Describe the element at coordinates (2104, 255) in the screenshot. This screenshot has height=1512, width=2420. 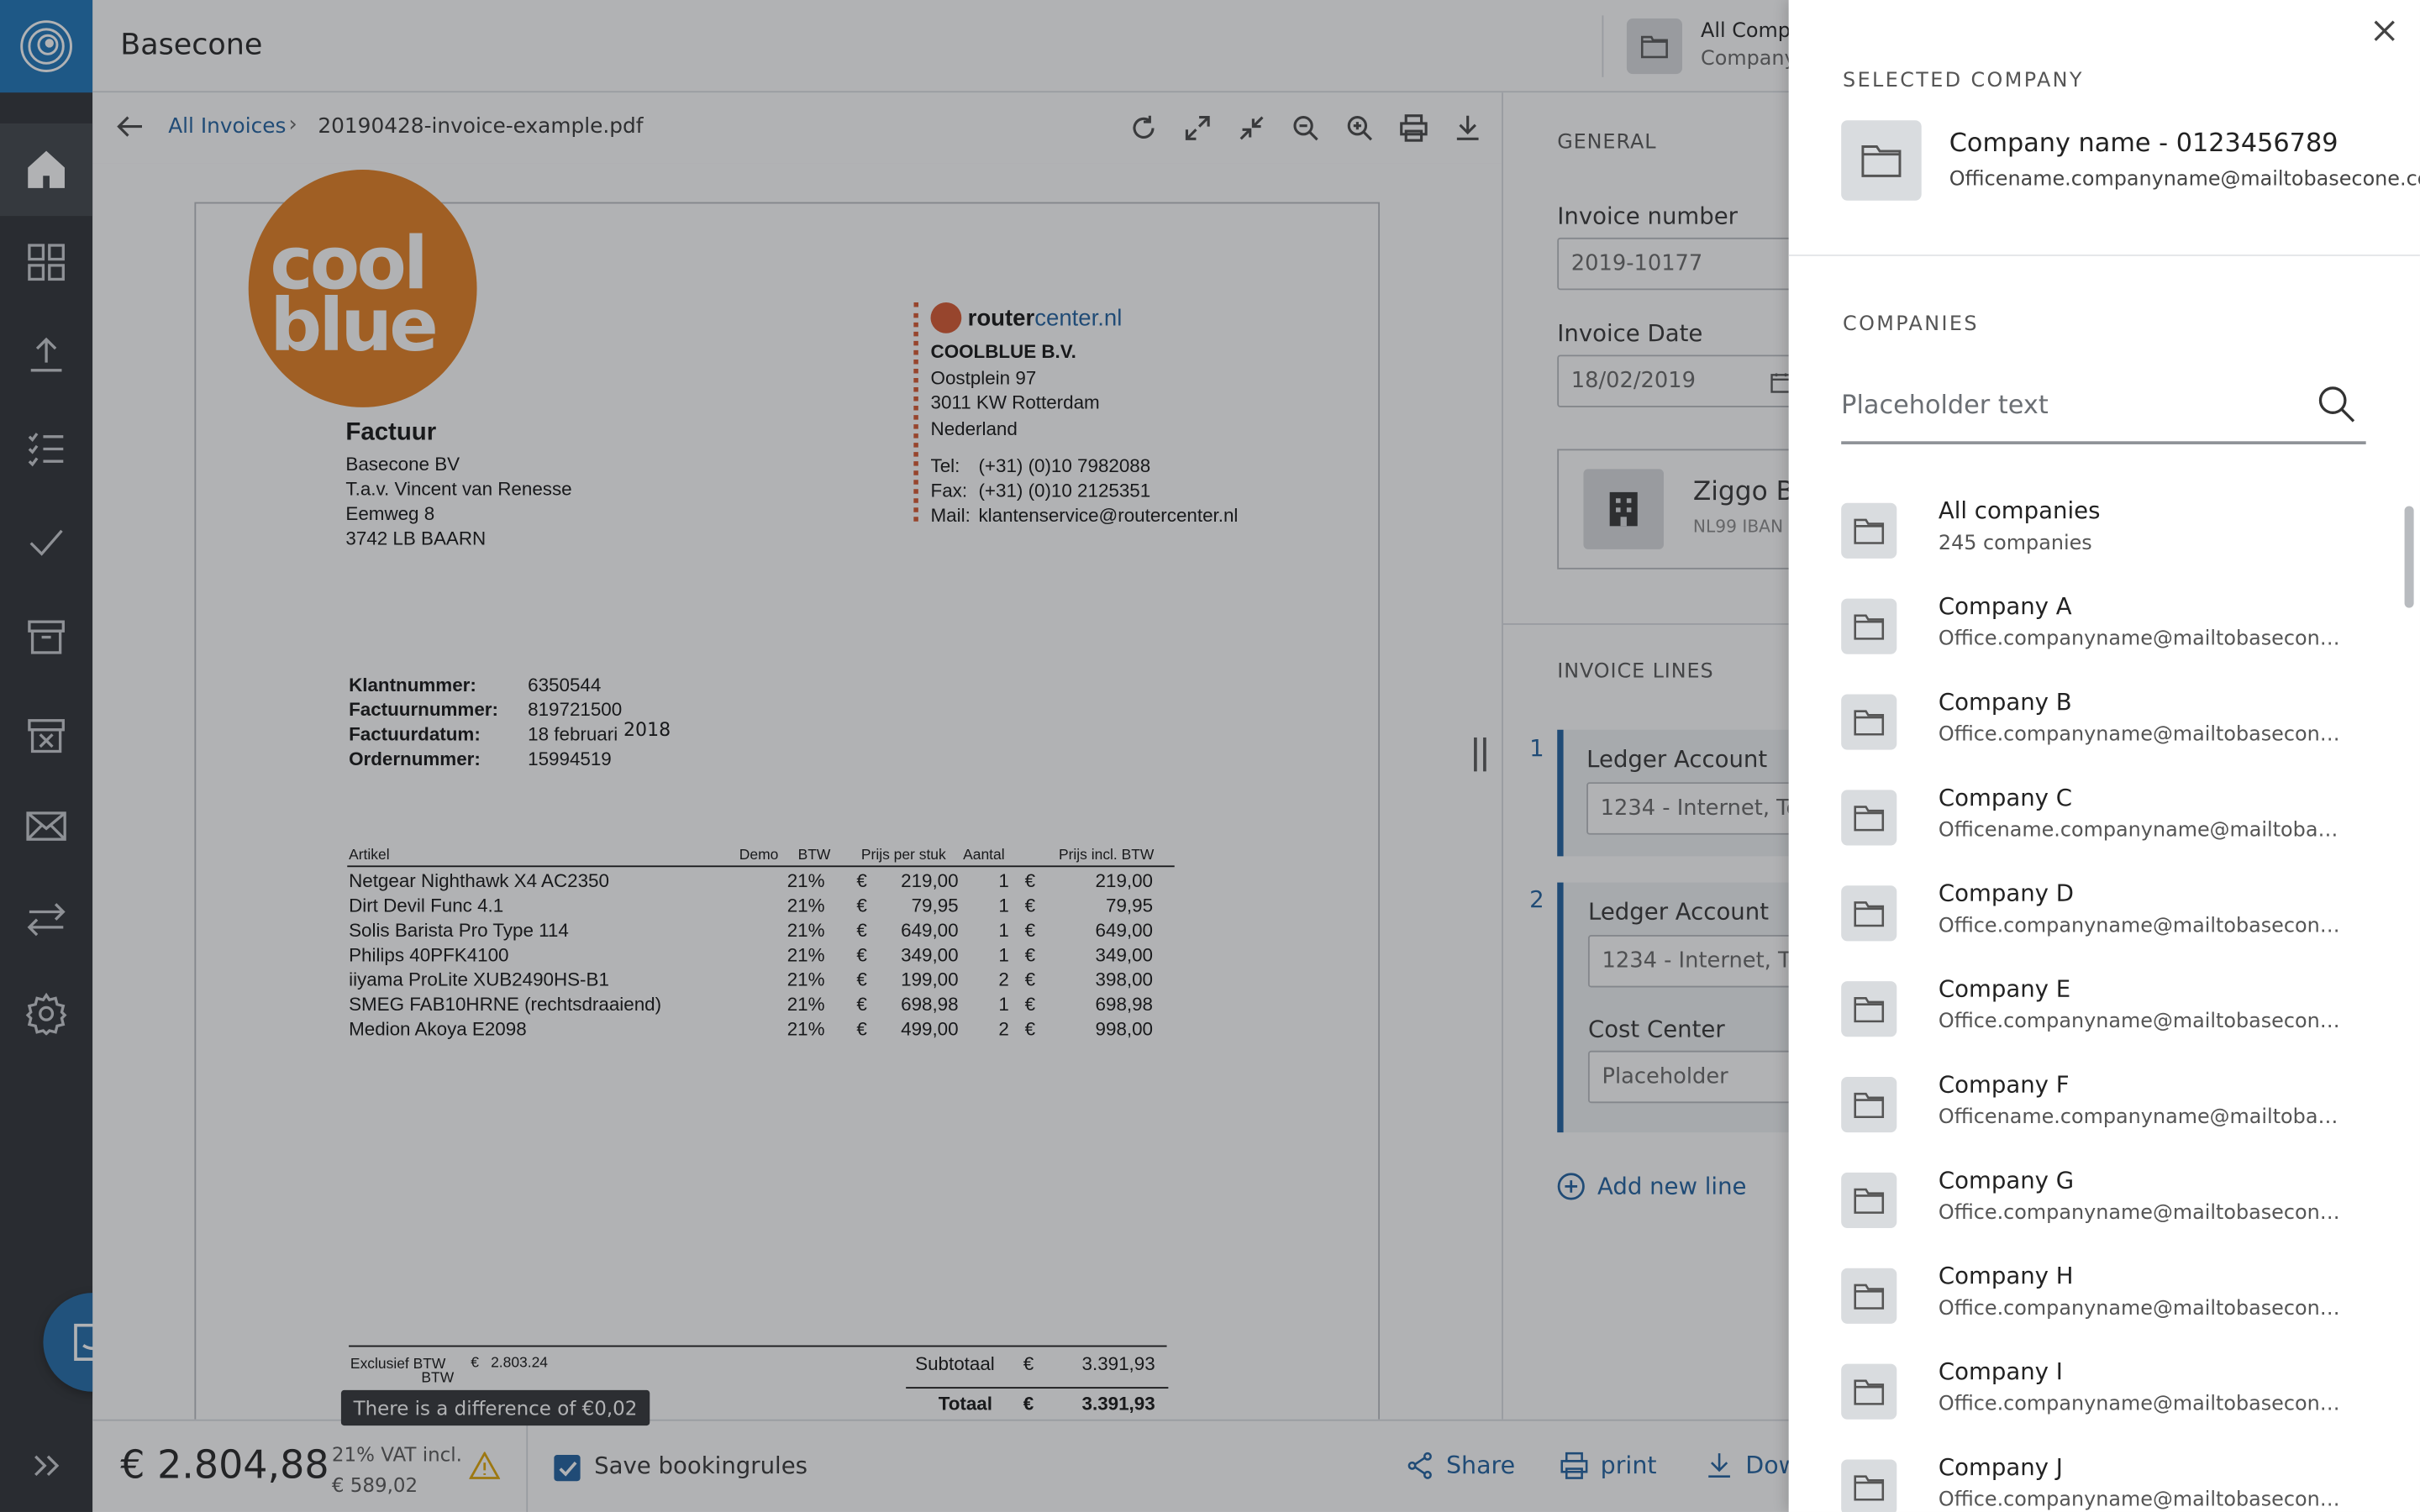
I see `panel-divider` at that location.